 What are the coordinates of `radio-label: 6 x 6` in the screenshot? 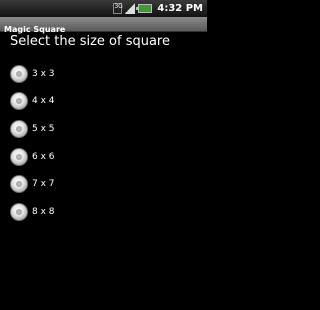 It's located at (43, 157).